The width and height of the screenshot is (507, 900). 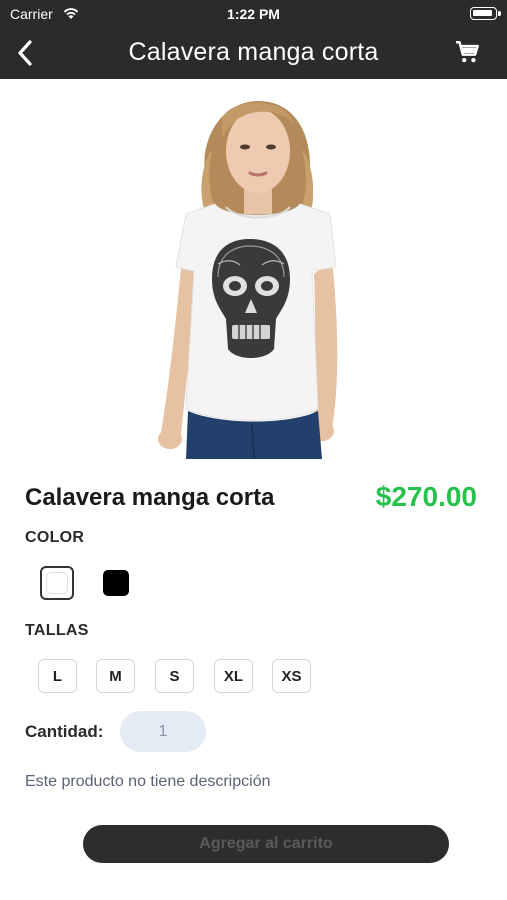 I want to click on back-button, so click(x=25, y=53).